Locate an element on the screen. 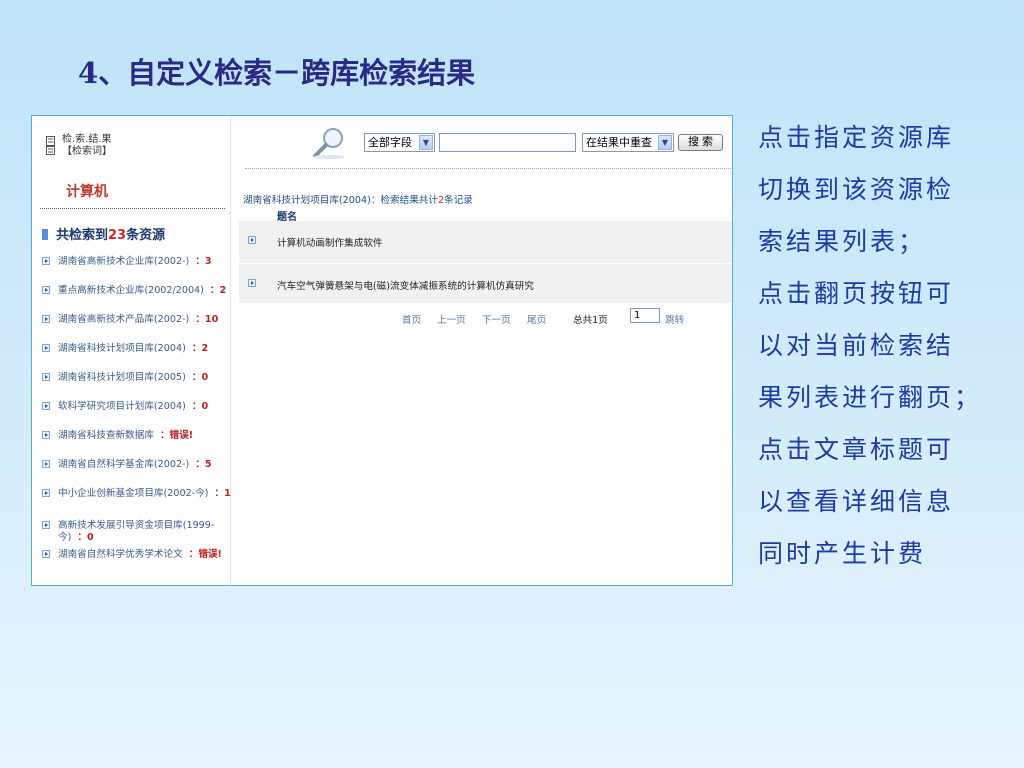 The height and width of the screenshot is (768, 1024). database-item: 湖南省高新技术产品库(2002-) ：10 is located at coordinates (137, 320).